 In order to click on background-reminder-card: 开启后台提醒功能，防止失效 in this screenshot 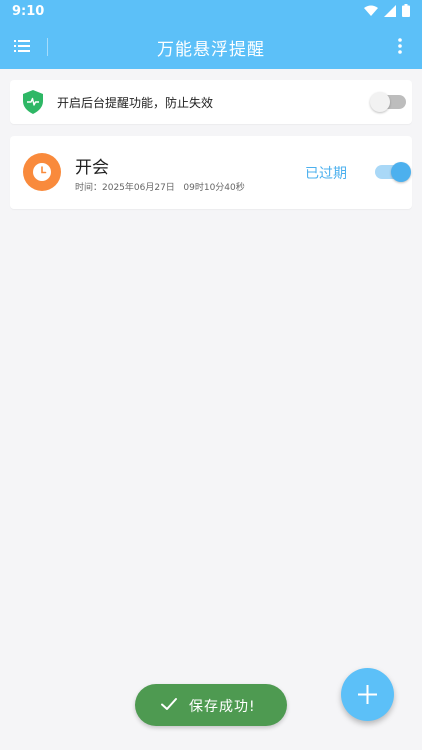, I will do `click(211, 102)`.